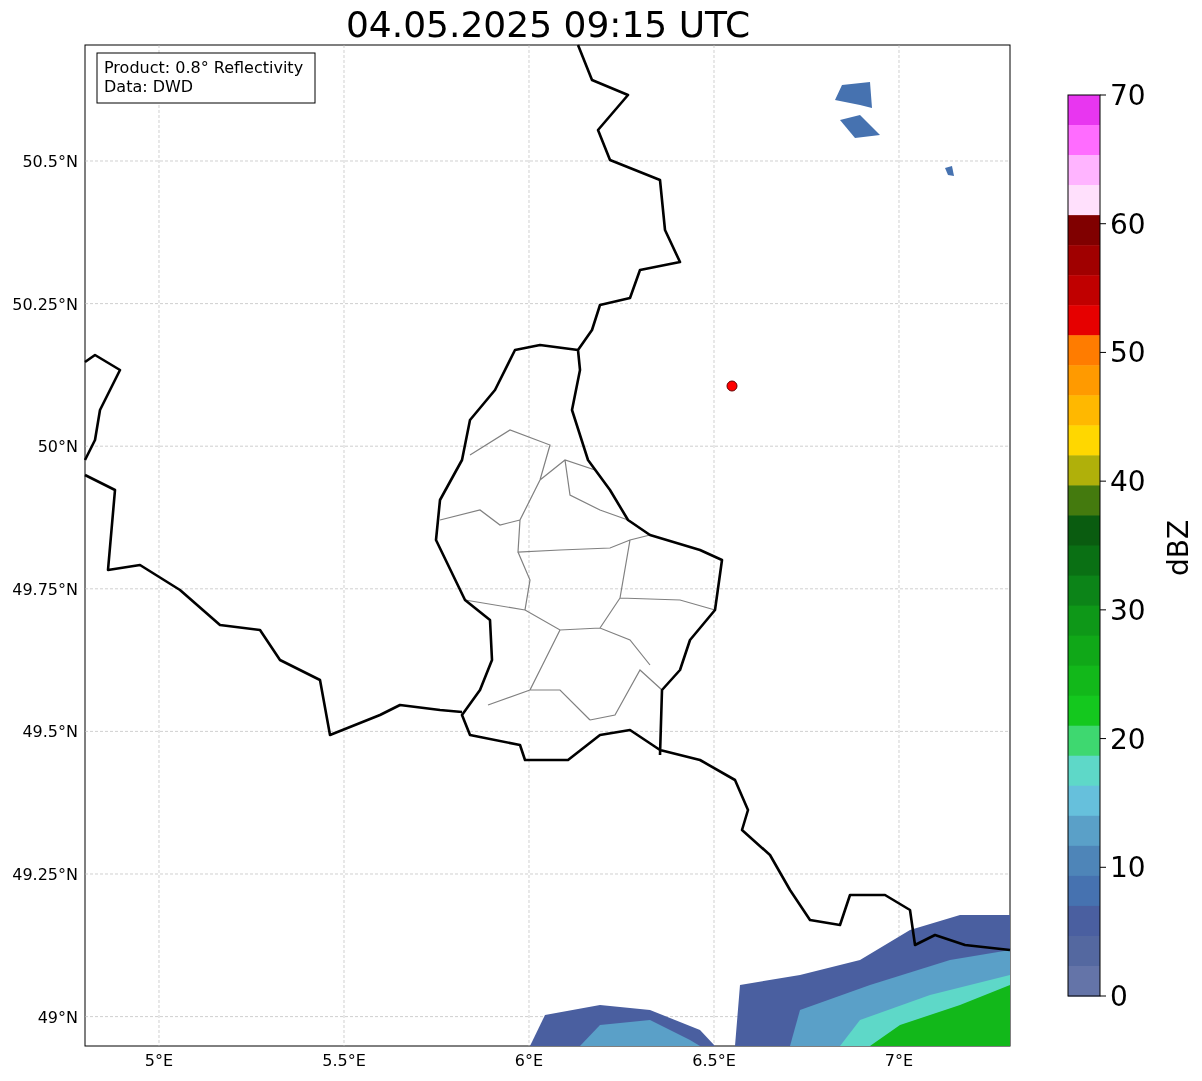 Image resolution: width=1202 pixels, height=1081 pixels. I want to click on longitude-tick-label: 5.5°E, so click(344, 1060).